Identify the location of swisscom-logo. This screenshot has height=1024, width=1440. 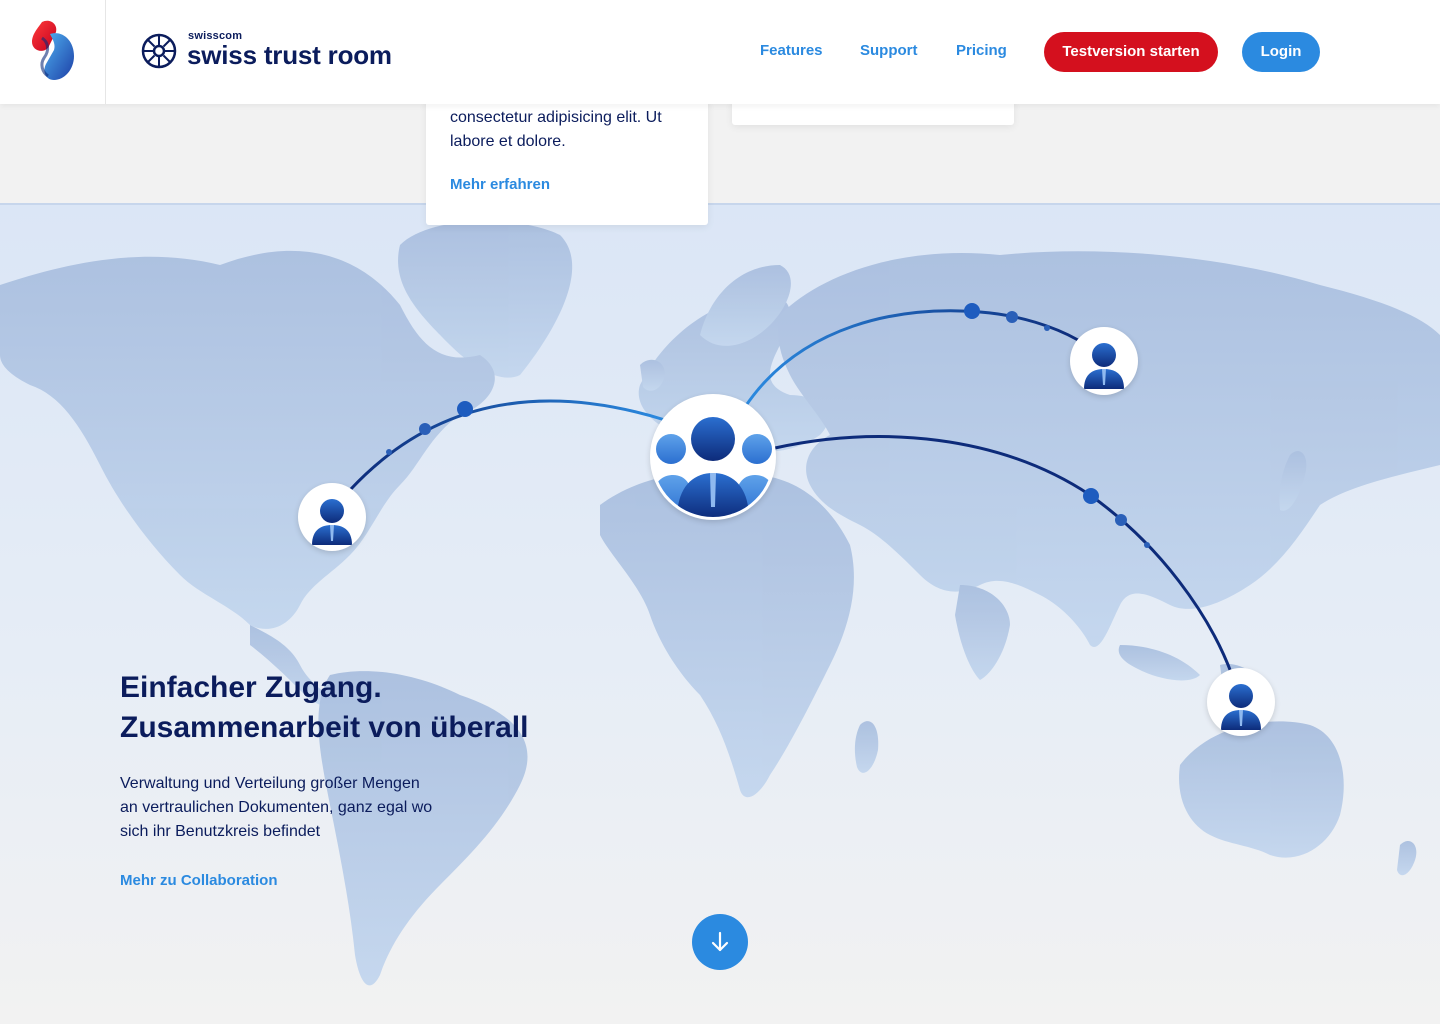
(53, 52).